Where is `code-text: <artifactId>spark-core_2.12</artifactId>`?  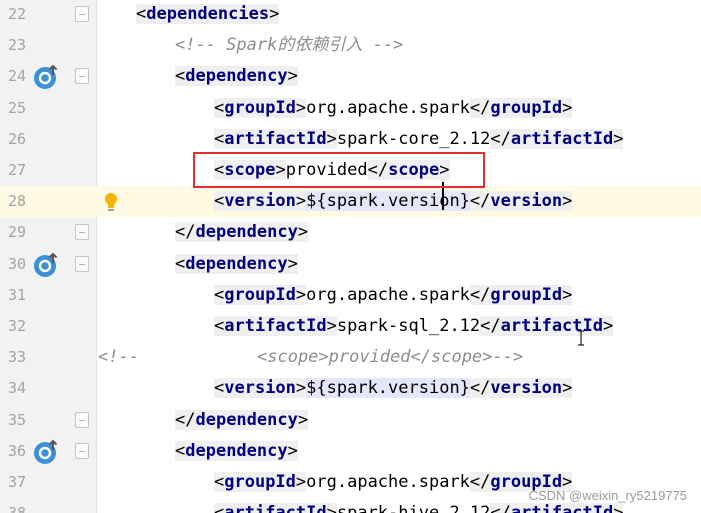
code-text: <artifactId>spark-core_2.12</artifactId> is located at coordinates (419, 138).